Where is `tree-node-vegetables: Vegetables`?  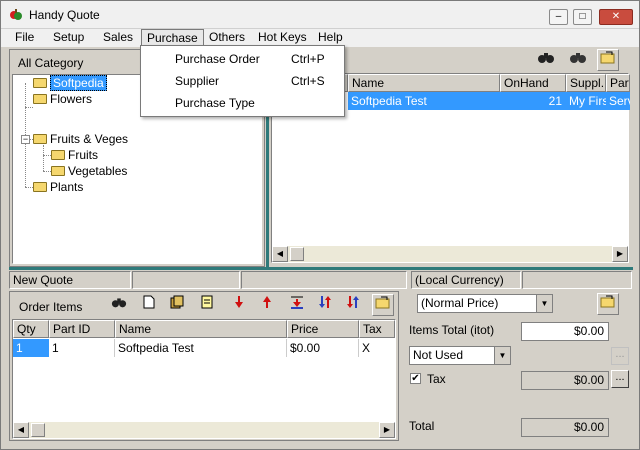 tree-node-vegetables: Vegetables is located at coordinates (89, 171).